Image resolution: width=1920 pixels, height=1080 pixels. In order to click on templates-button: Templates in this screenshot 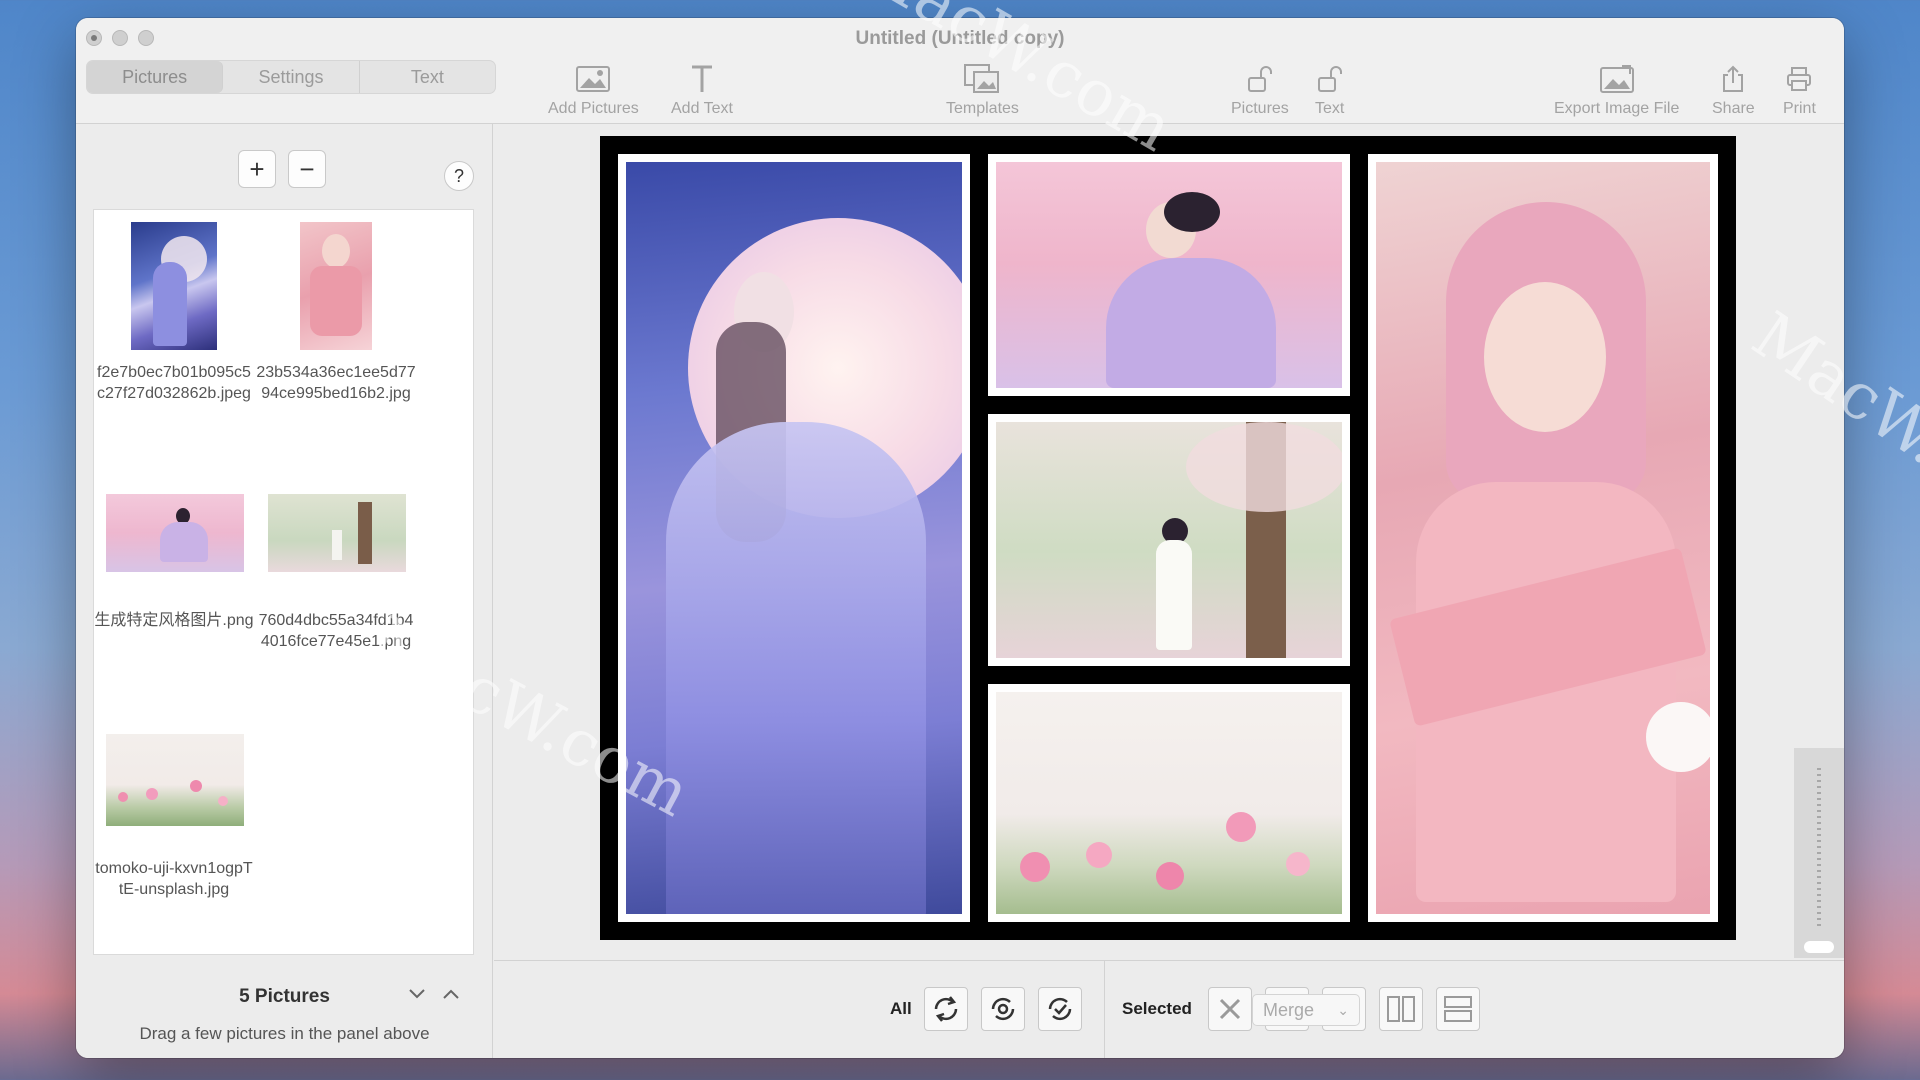, I will do `click(982, 90)`.